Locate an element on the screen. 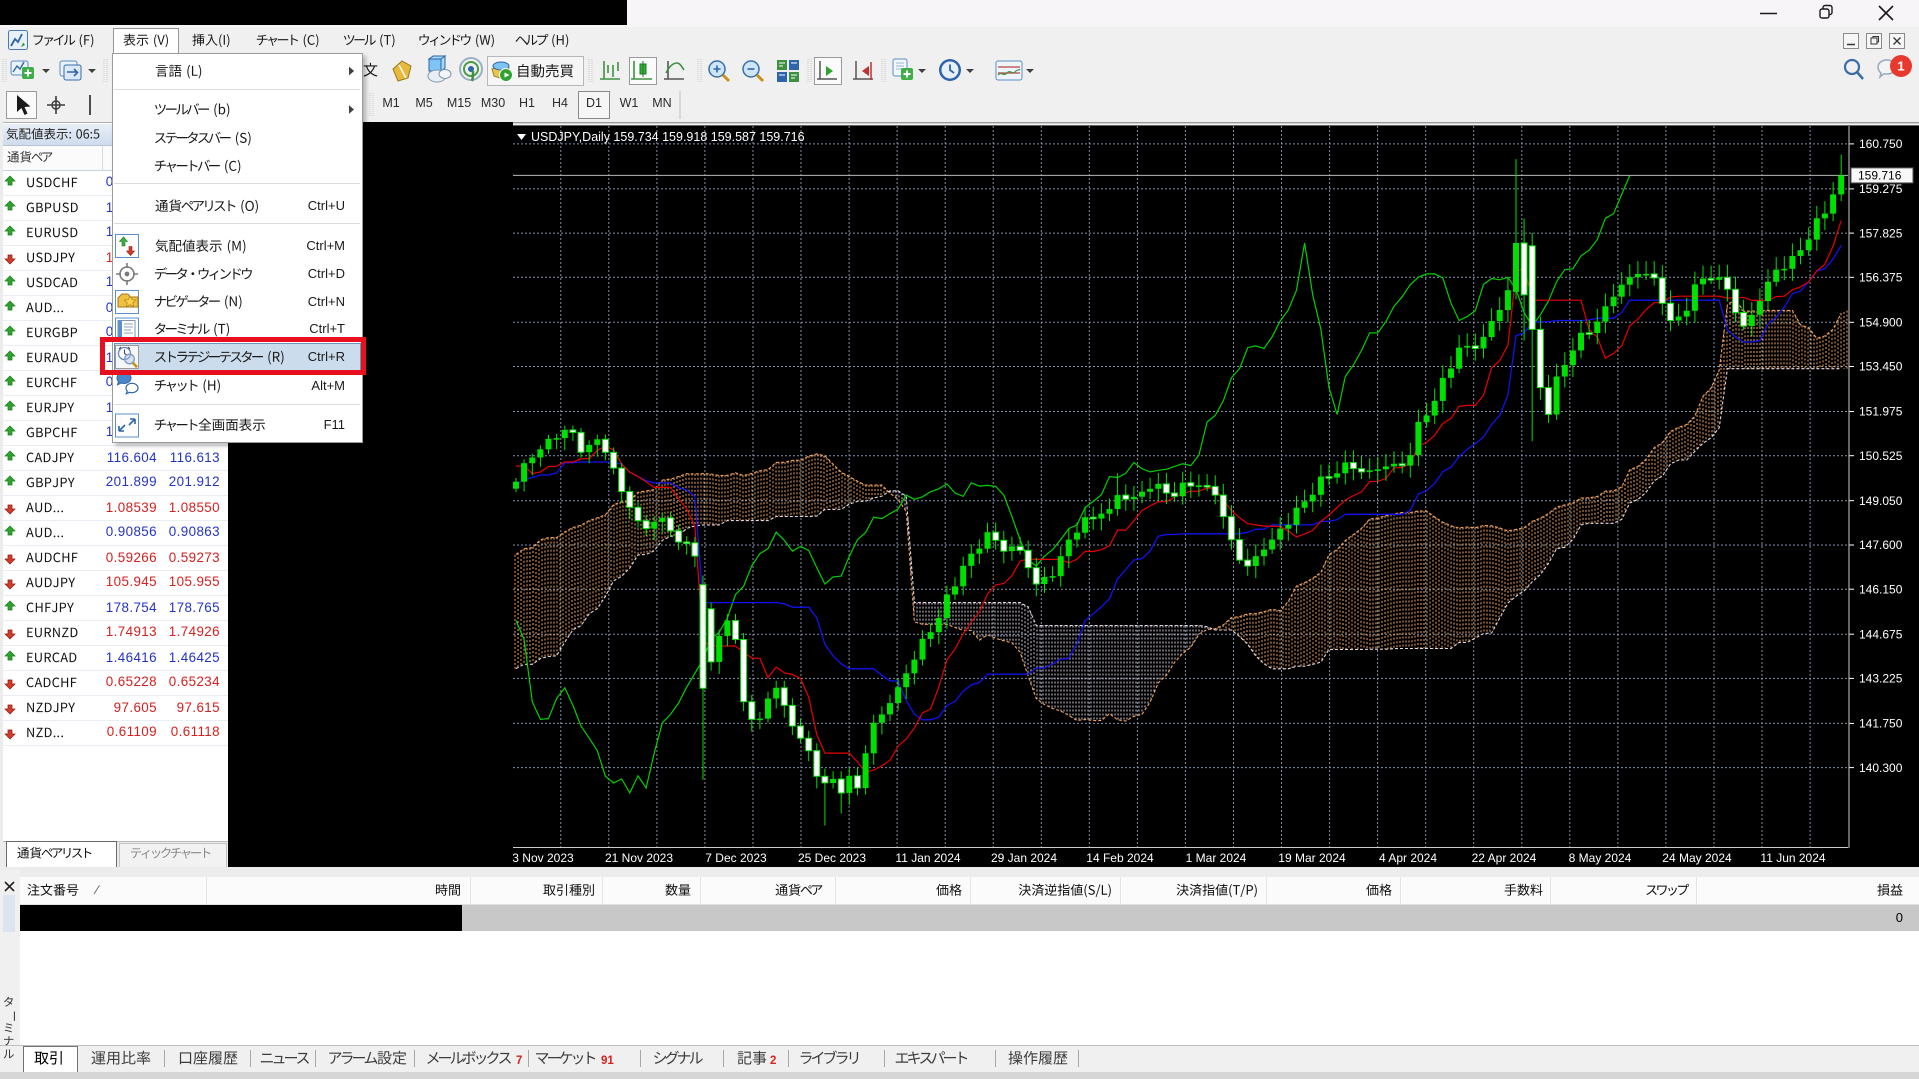 The width and height of the screenshot is (1919, 1079). svg-text: 1 is located at coordinates (1900, 66).